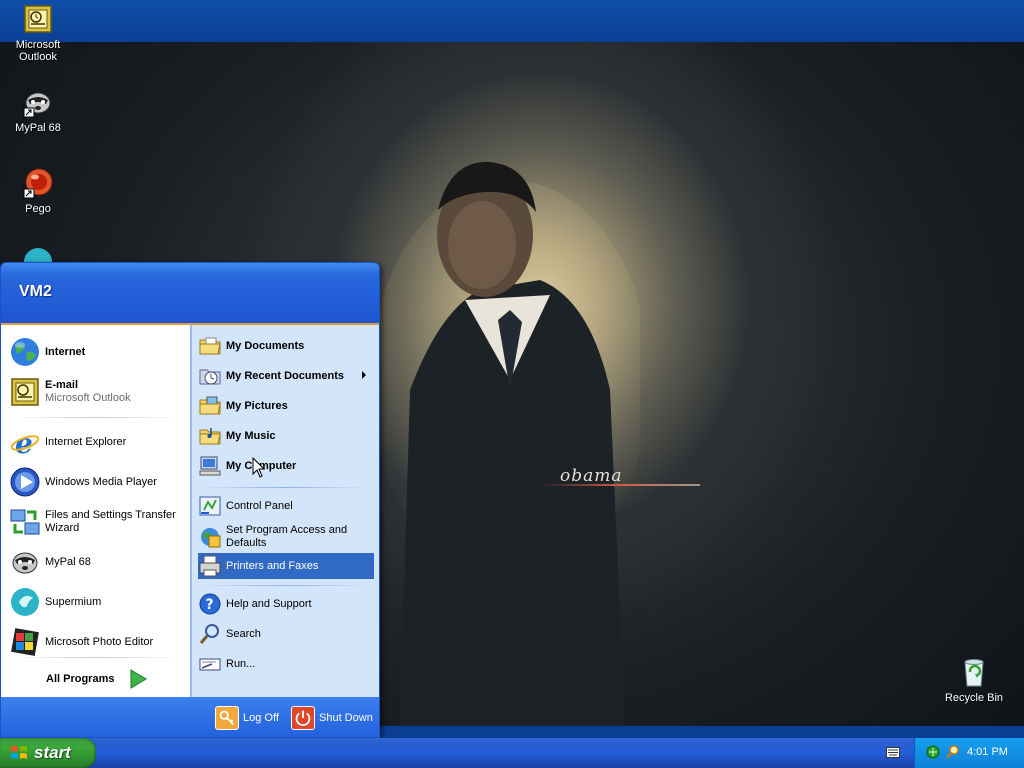 This screenshot has height=768, width=1024. Describe the element at coordinates (19, 752) in the screenshot. I see `windows-flag-icon` at that location.